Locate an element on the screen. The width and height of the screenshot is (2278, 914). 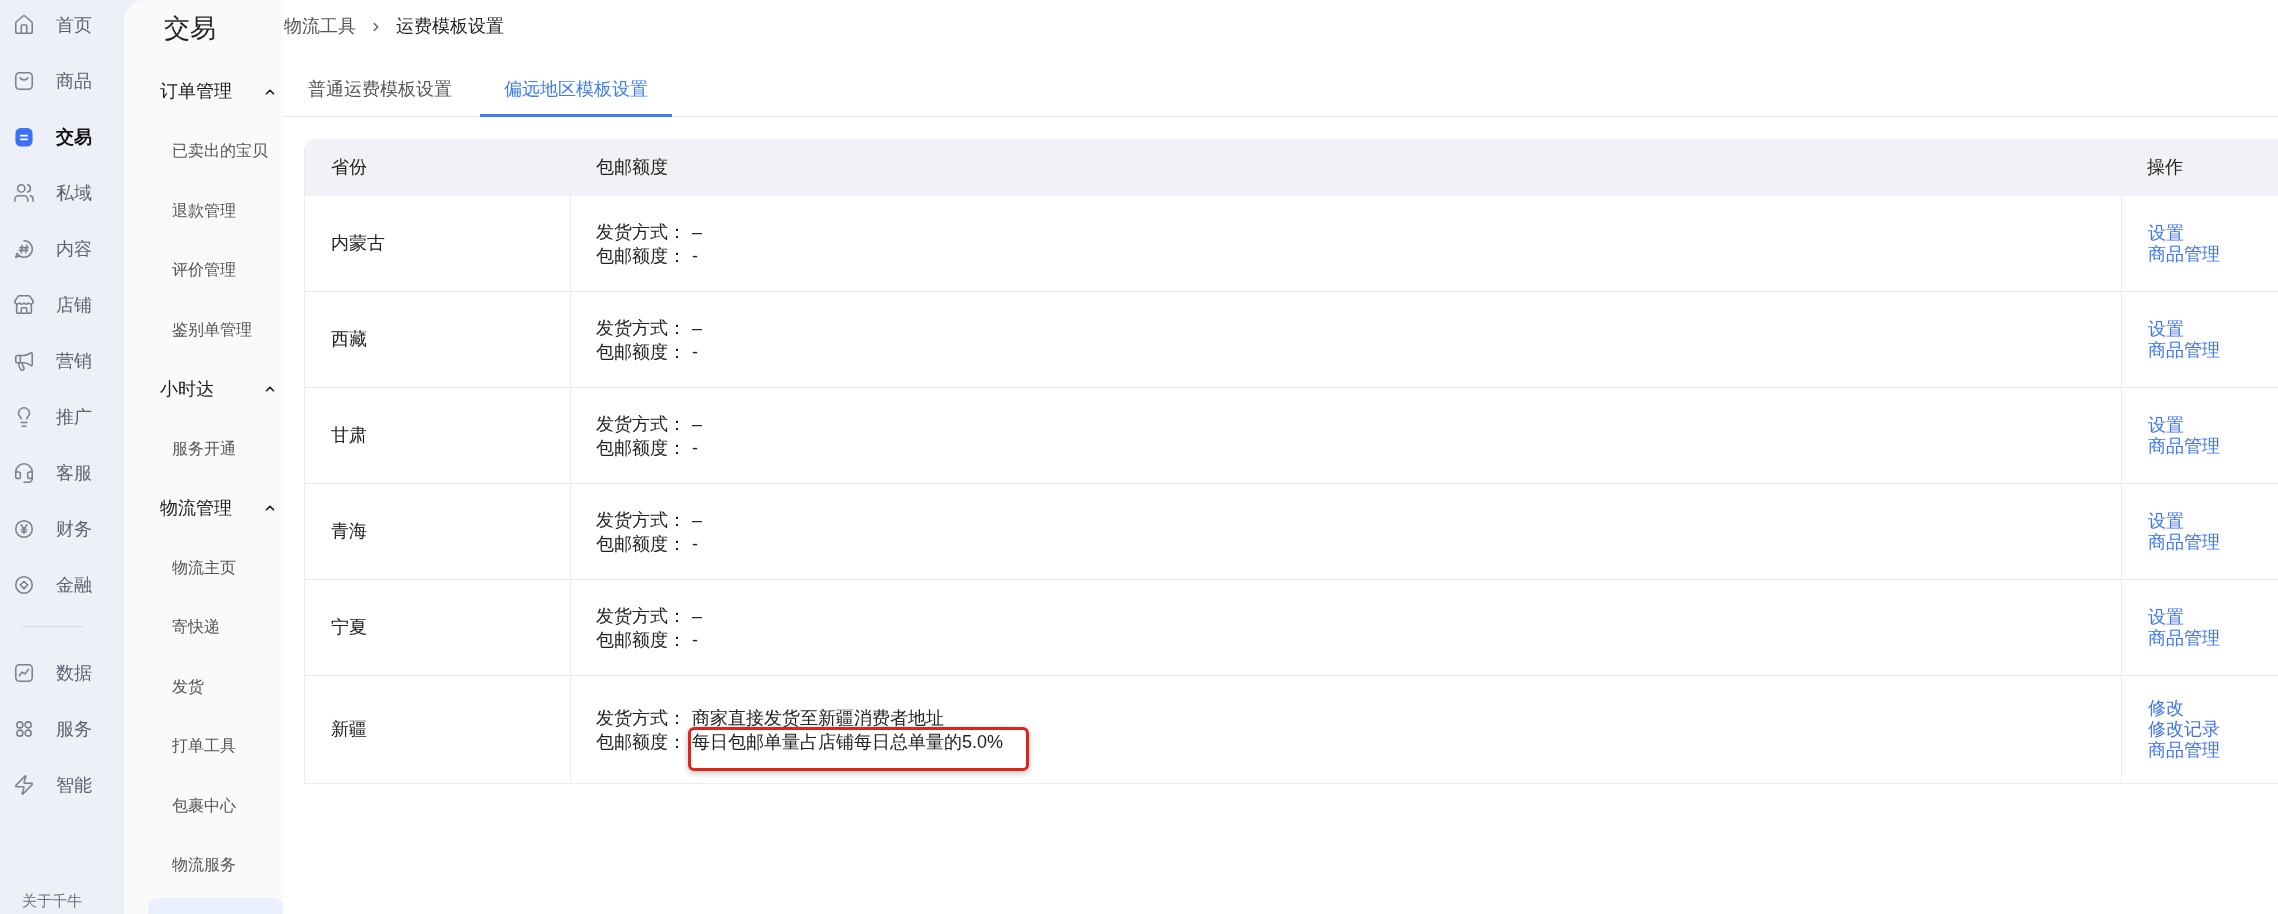
headset-icon is located at coordinates (24, 473).